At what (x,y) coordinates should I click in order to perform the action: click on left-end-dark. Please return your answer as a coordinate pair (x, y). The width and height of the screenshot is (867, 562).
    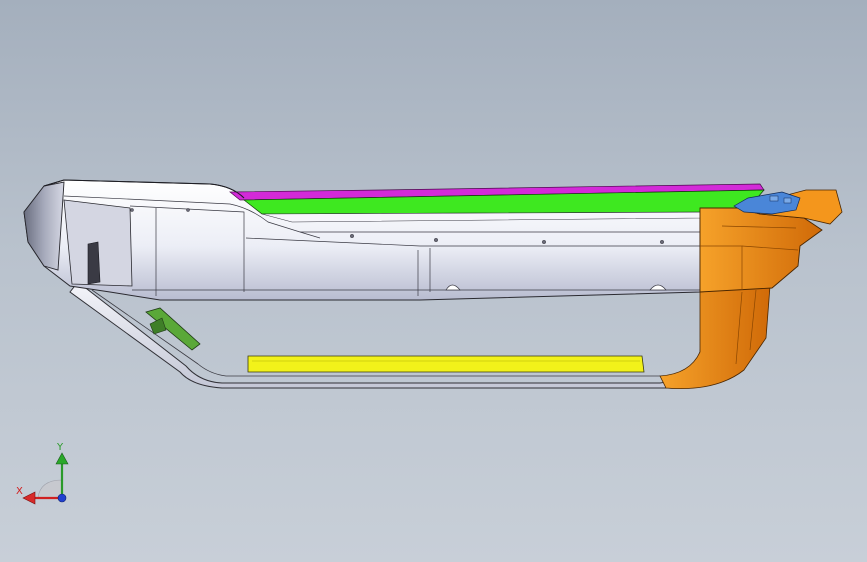
    Looking at the image, I should click on (44, 226).